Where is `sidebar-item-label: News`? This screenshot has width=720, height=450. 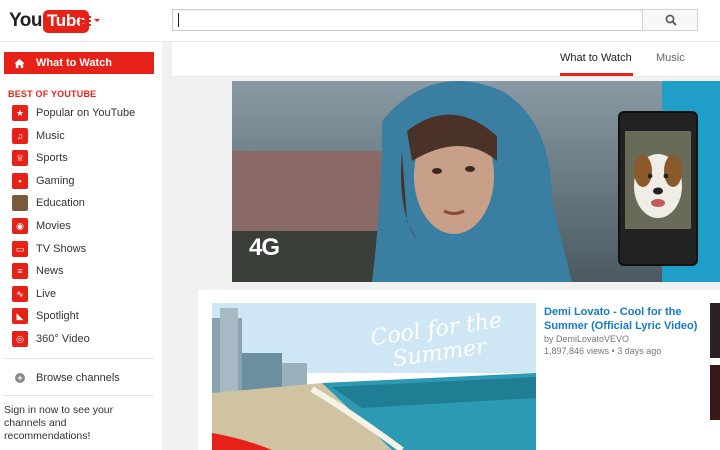
sidebar-item-label: News is located at coordinates (50, 271).